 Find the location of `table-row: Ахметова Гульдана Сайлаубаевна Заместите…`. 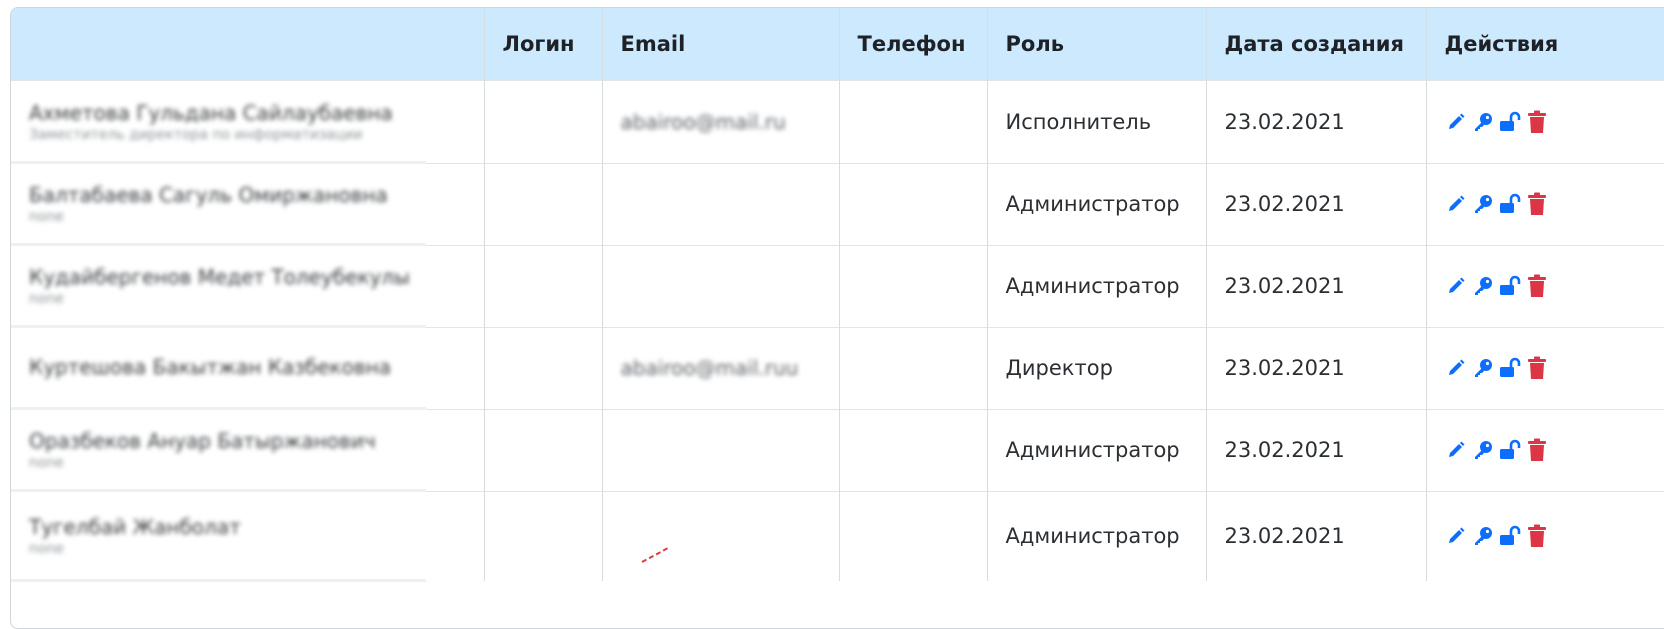

table-row: Ахметова Гульдана Сайлаубаевна Заместите… is located at coordinates (837, 121).